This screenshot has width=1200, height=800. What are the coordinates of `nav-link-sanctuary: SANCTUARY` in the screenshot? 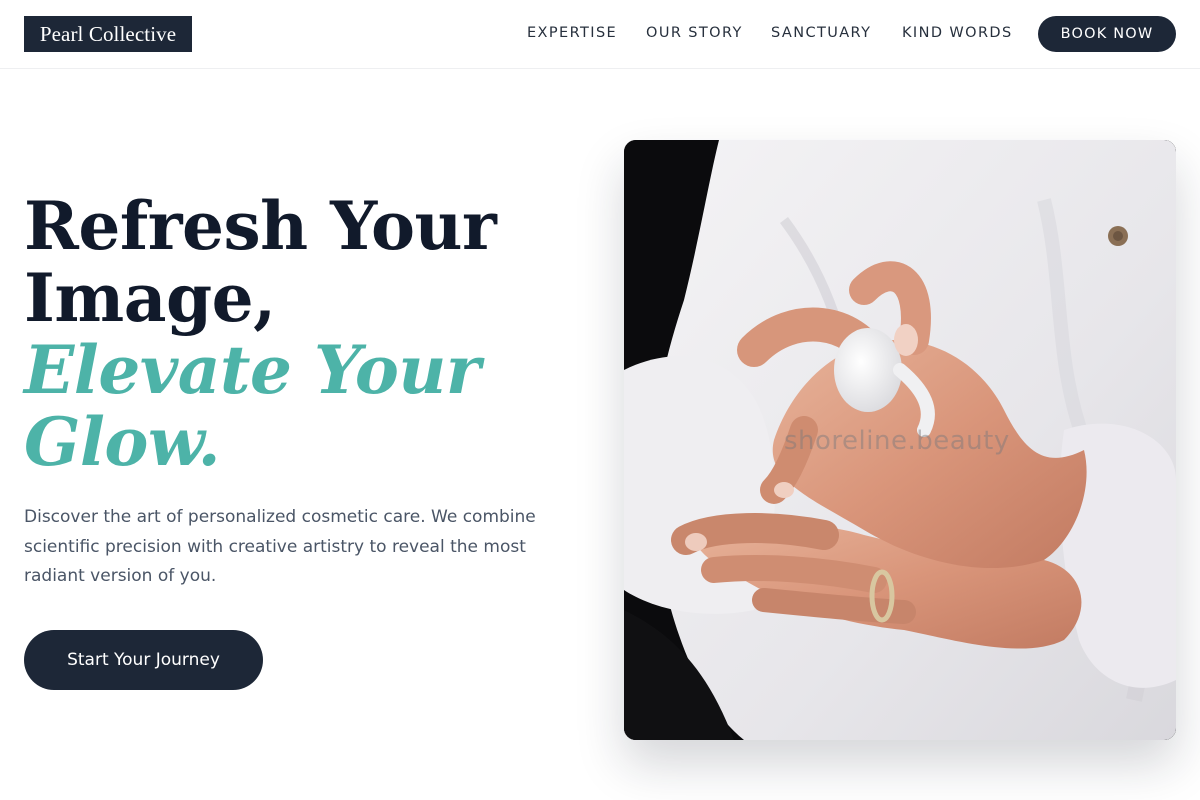 It's located at (821, 33).